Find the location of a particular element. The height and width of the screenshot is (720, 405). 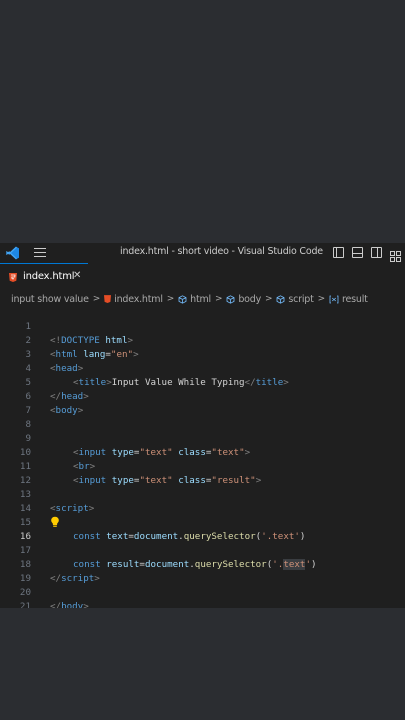

code-line: 20 </body> is located at coordinates (202, 592).